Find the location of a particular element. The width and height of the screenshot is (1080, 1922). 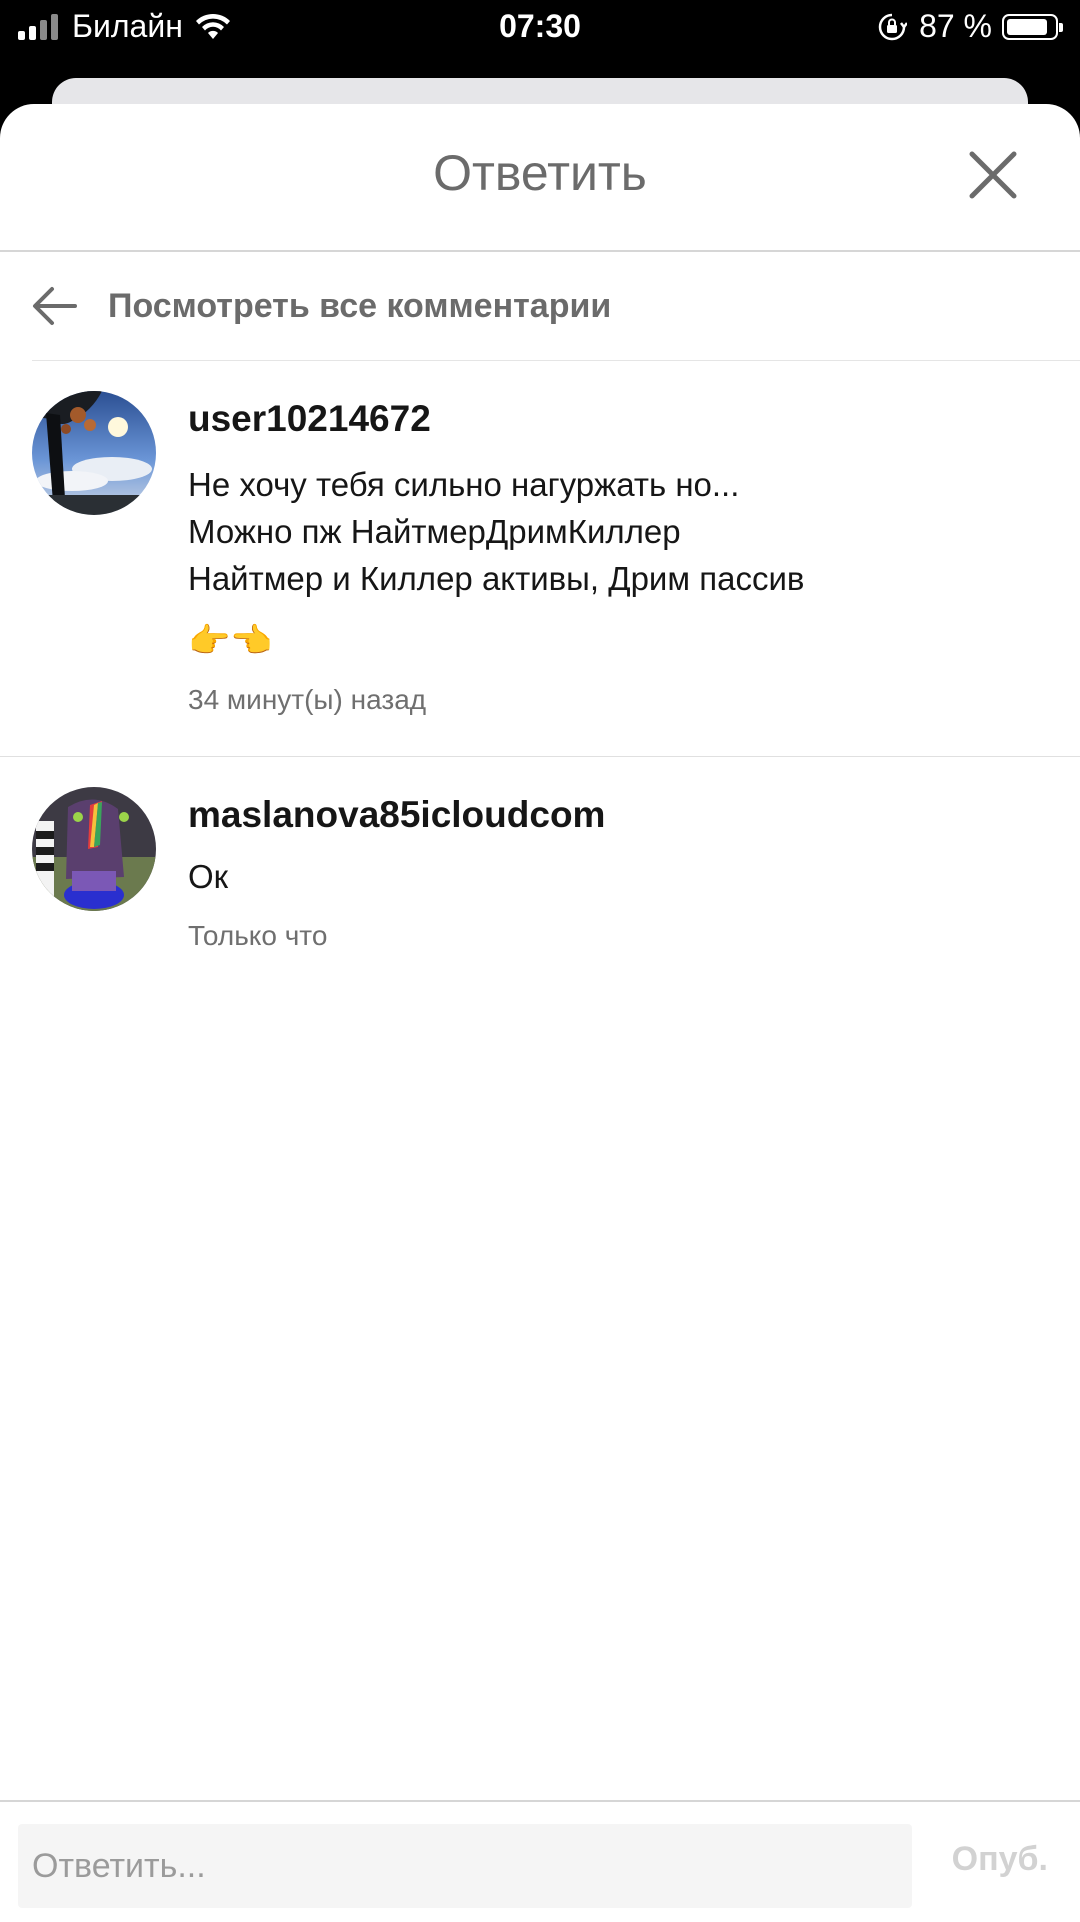

comment-timestamp: Только что is located at coordinates (258, 935).